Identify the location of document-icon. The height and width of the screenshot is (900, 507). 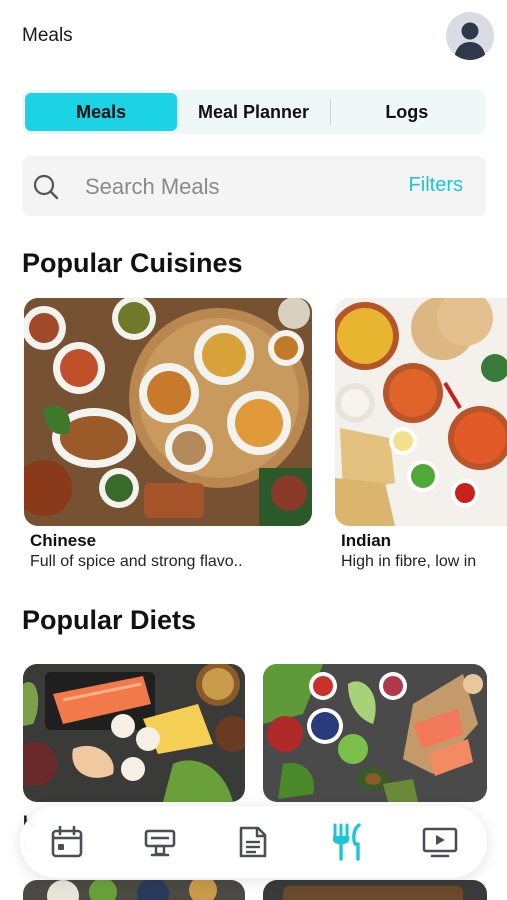
(253, 842).